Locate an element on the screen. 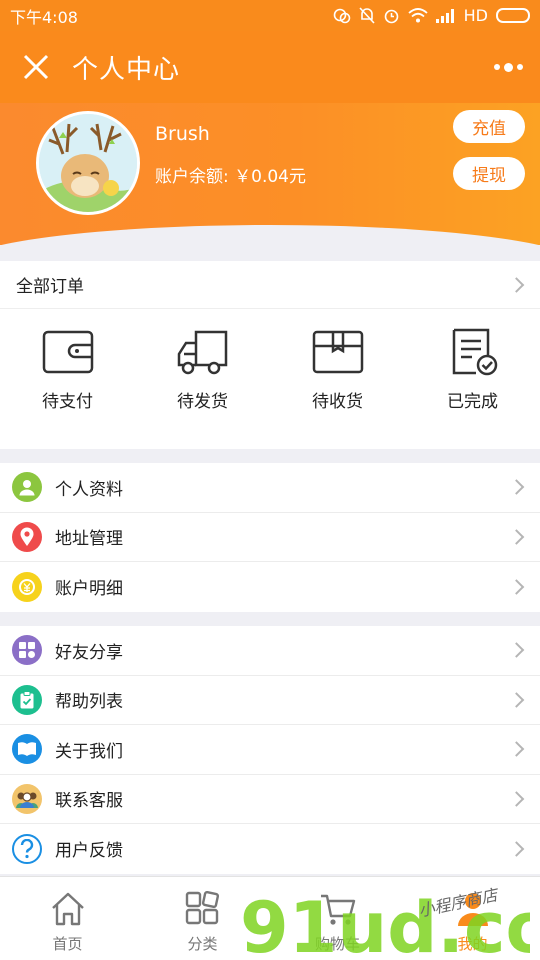 The height and width of the screenshot is (960, 540). order-pending-shipment: 待发货 is located at coordinates (202, 379).